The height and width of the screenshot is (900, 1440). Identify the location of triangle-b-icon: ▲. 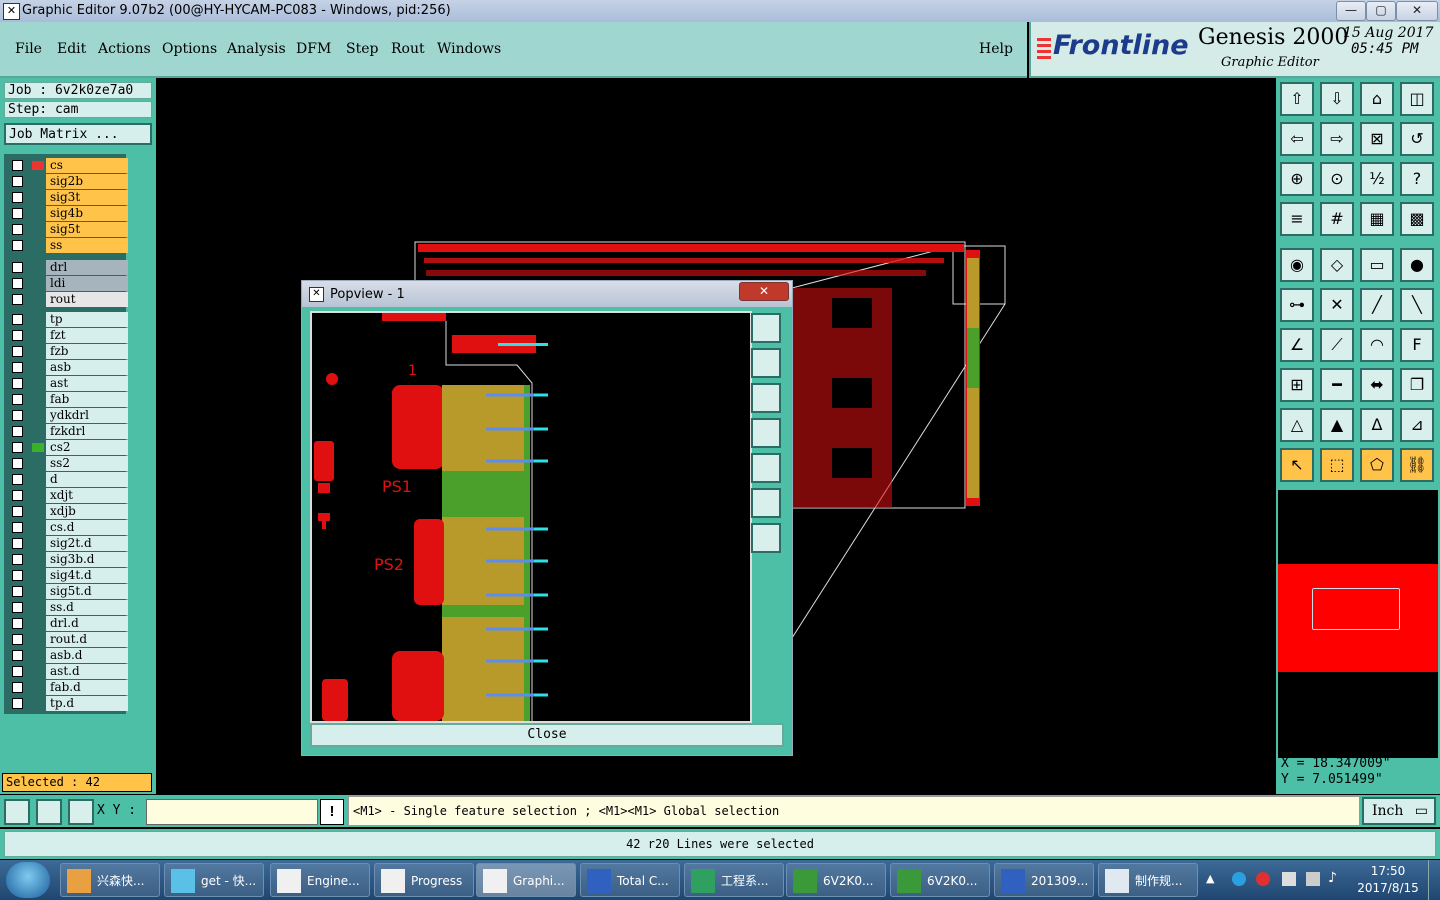
(1337, 425).